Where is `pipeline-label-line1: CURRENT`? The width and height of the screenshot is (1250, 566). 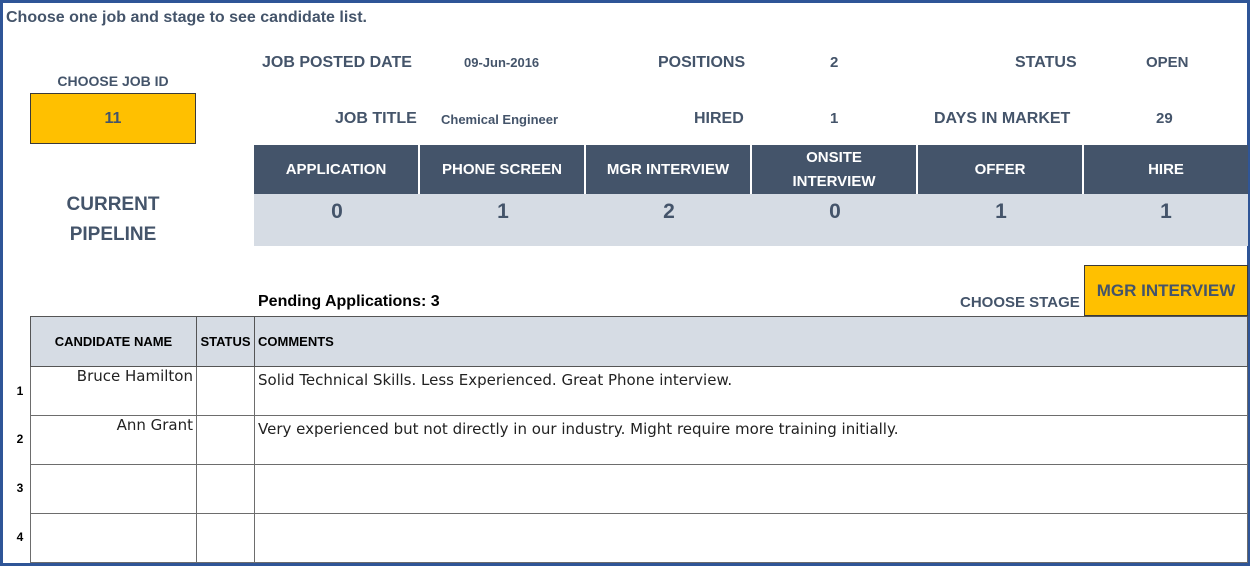
pipeline-label-line1: CURRENT is located at coordinates (113, 204).